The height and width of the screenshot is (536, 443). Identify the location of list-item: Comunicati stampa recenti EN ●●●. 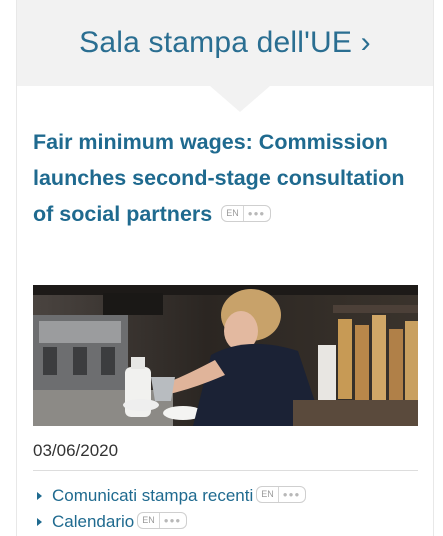
(172, 496).